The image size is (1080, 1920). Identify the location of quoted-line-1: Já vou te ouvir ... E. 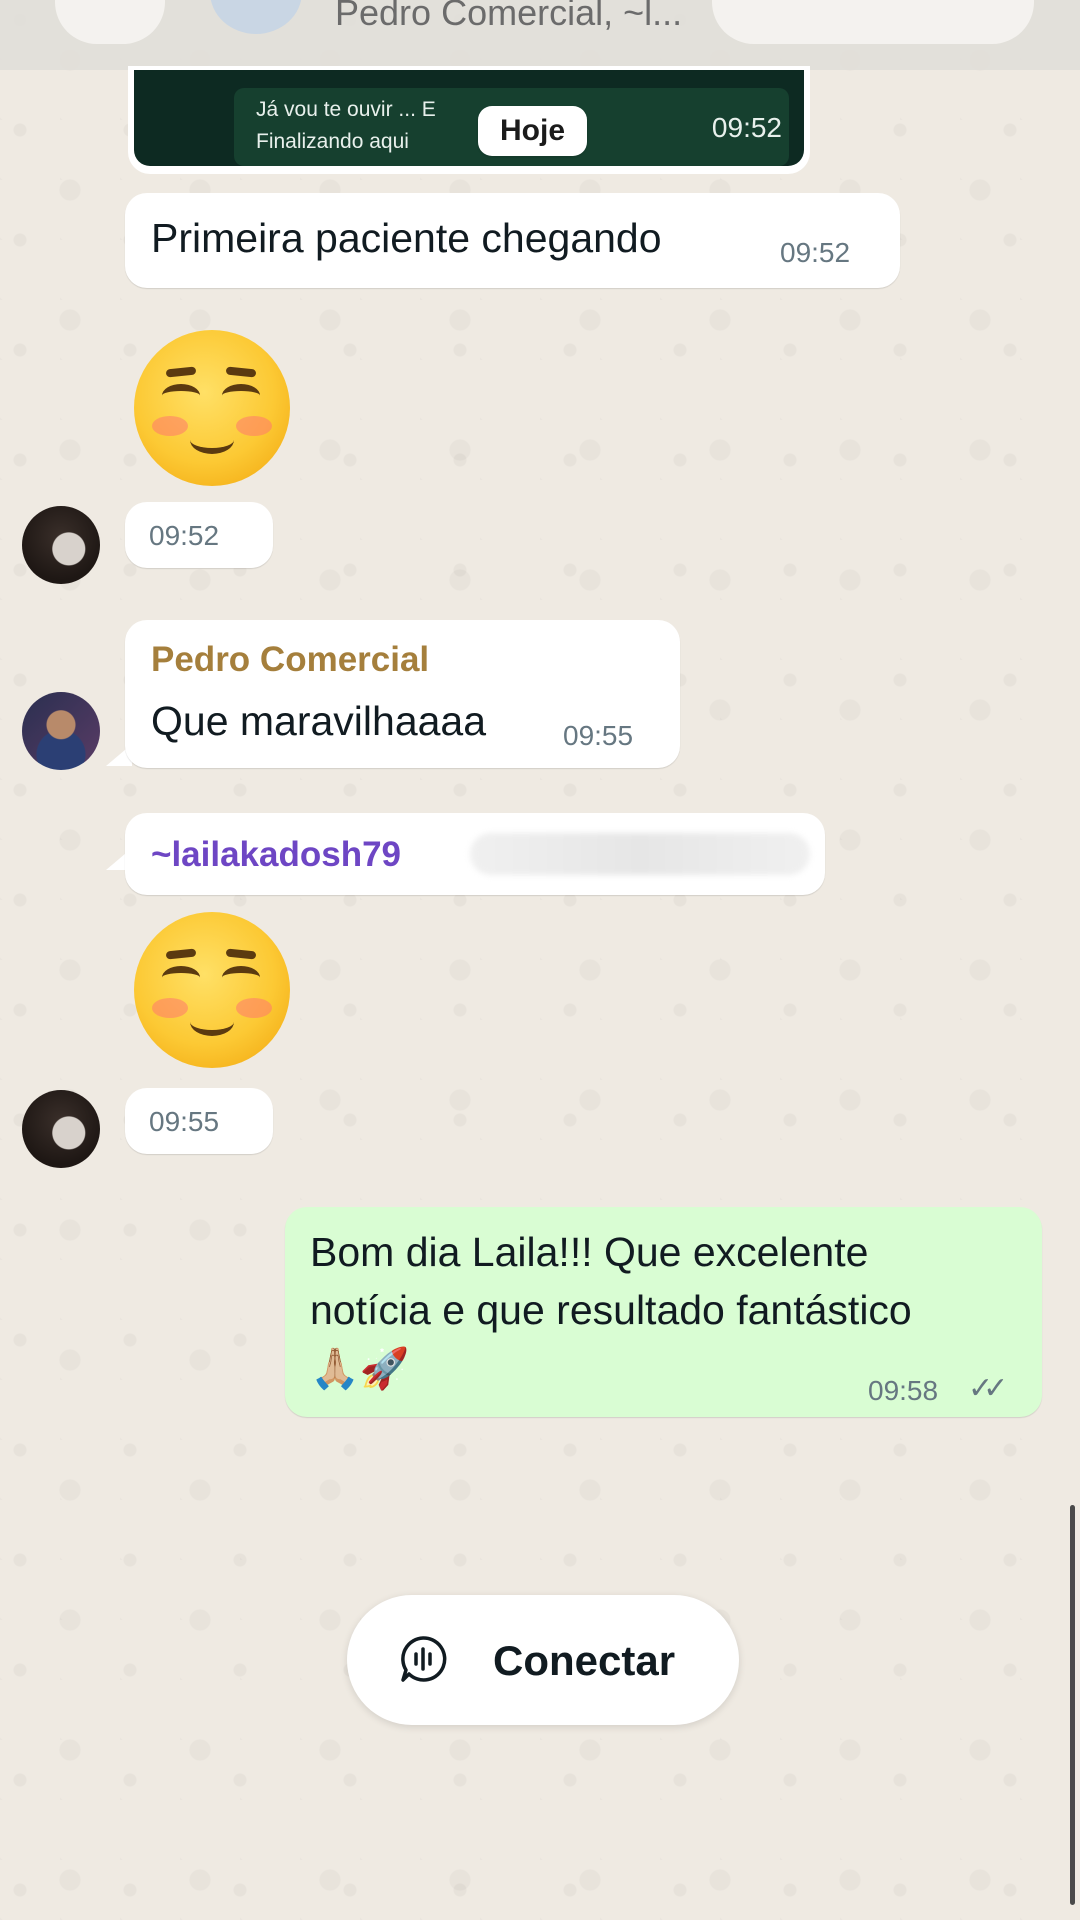
(346, 109).